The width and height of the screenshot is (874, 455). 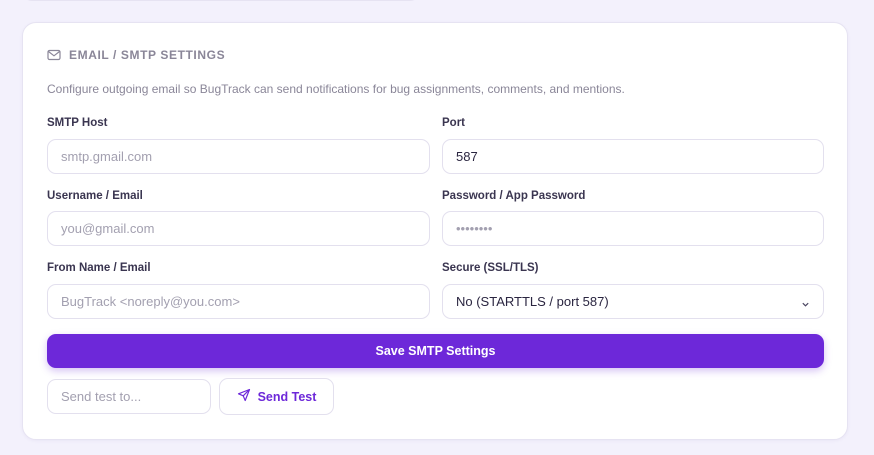 What do you see at coordinates (532, 301) in the screenshot?
I see `secure-select-value: No (STARTTLS / port 587)` at bounding box center [532, 301].